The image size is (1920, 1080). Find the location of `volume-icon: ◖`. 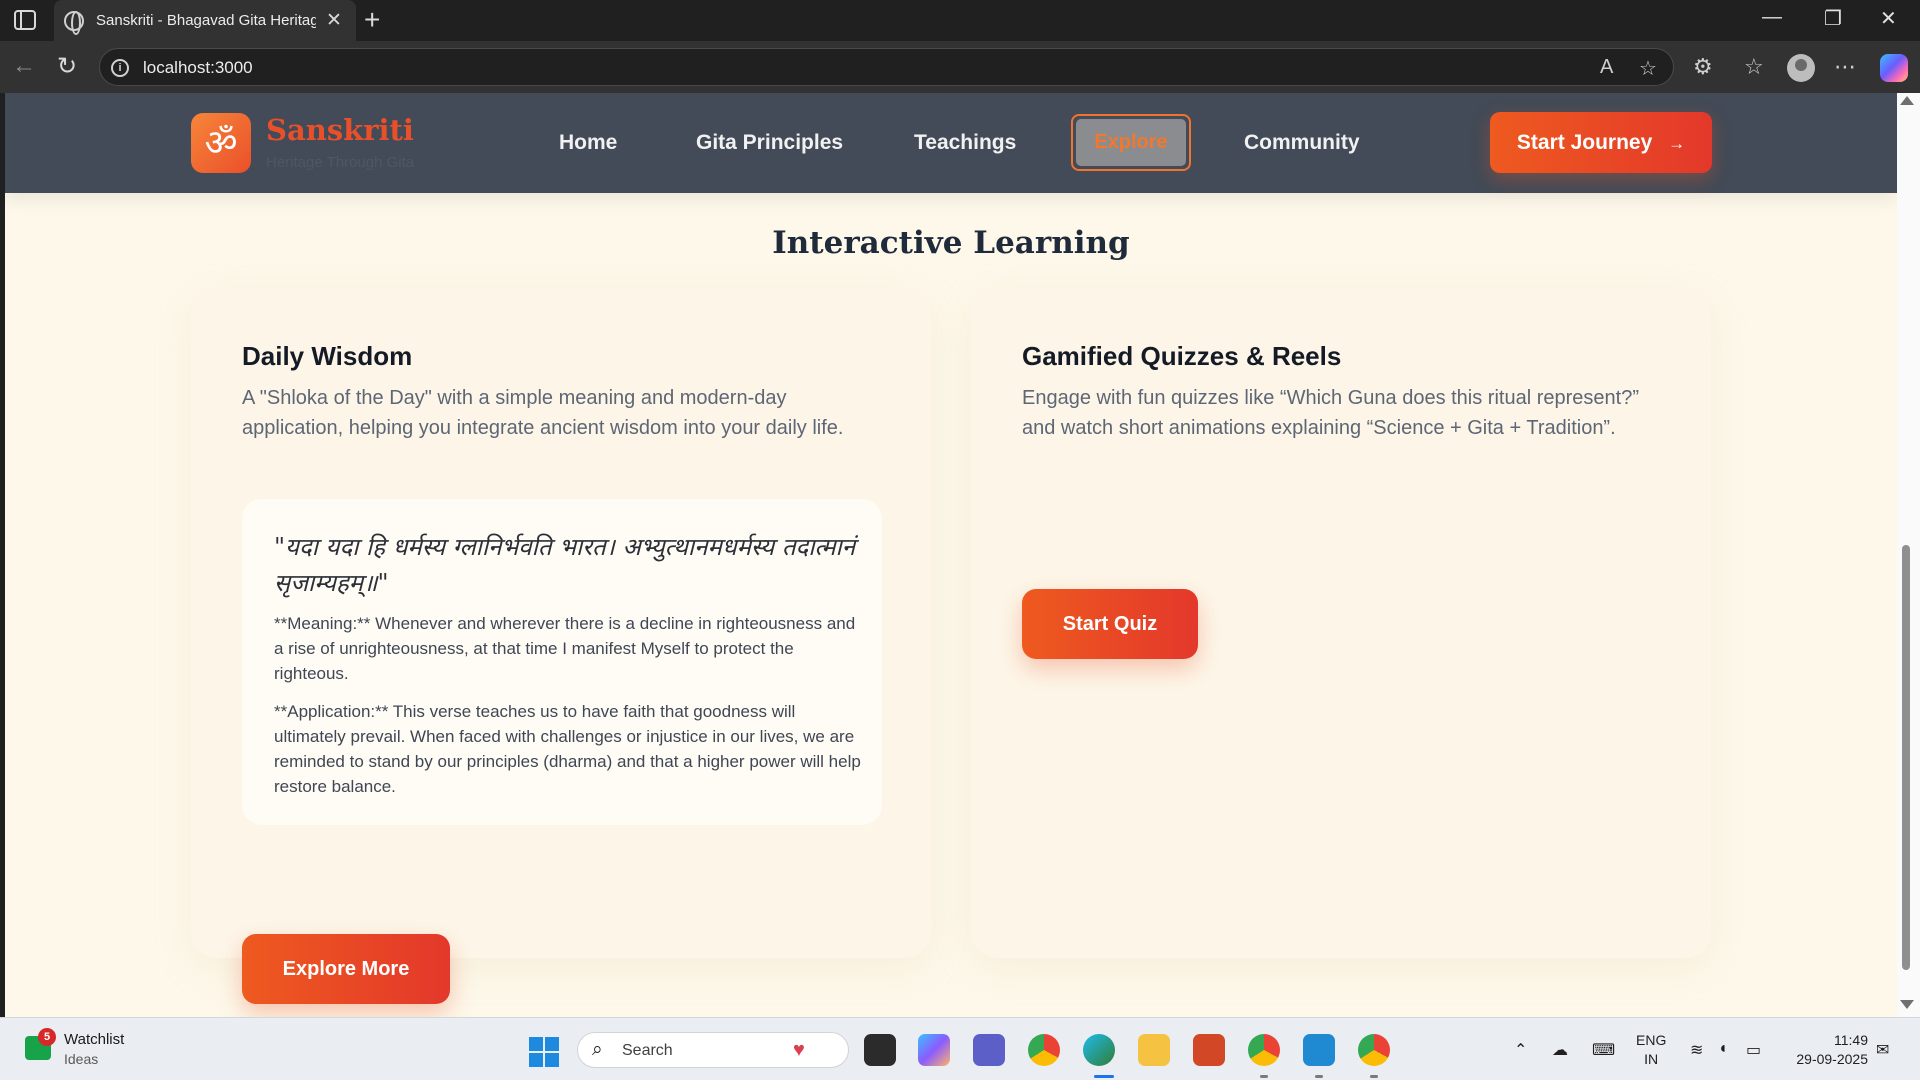

volume-icon: ◖ is located at coordinates (1723, 1049).